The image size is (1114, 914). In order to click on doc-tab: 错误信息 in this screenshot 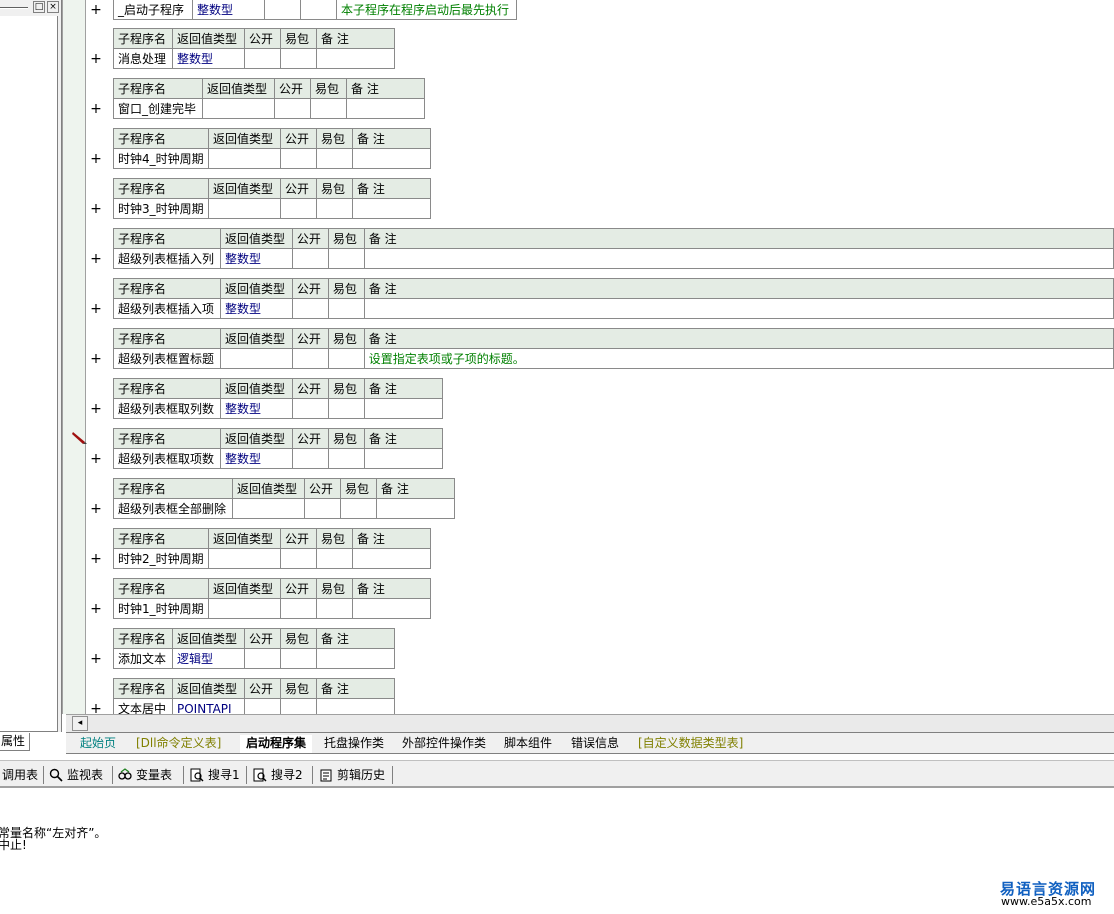, I will do `click(595, 744)`.